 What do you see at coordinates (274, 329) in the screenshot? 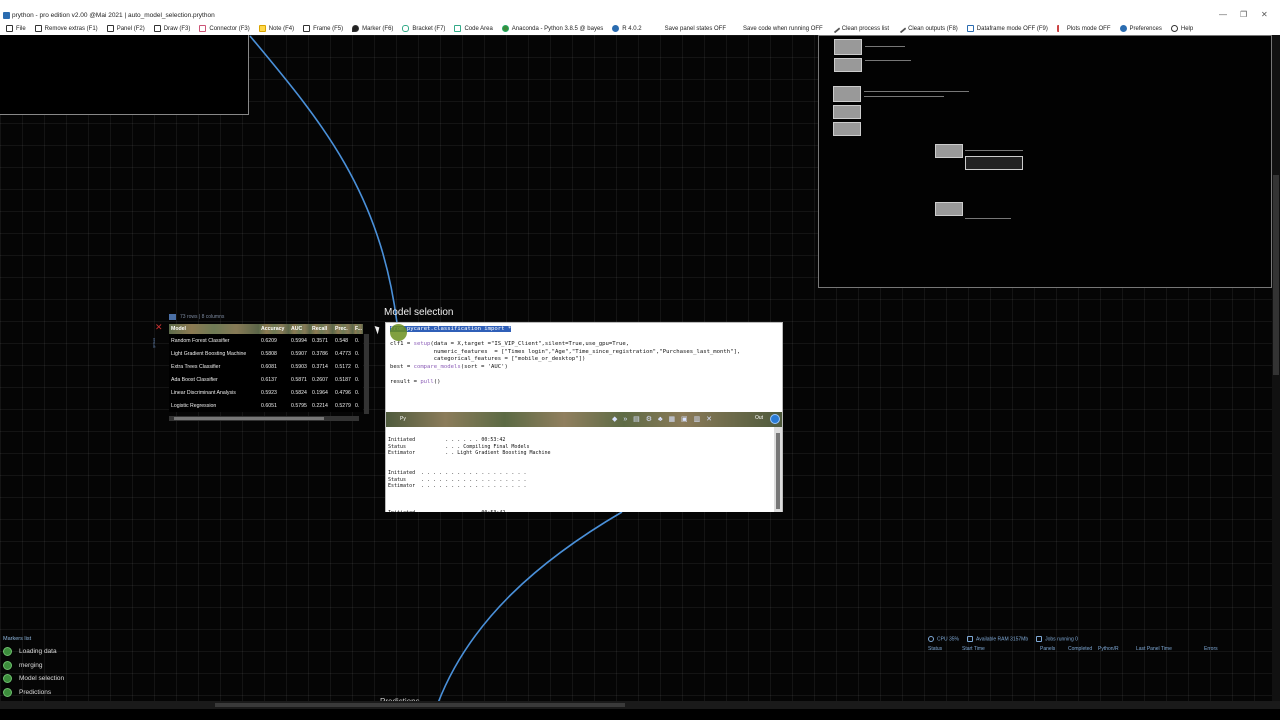
I see `column-header: Accuracy` at bounding box center [274, 329].